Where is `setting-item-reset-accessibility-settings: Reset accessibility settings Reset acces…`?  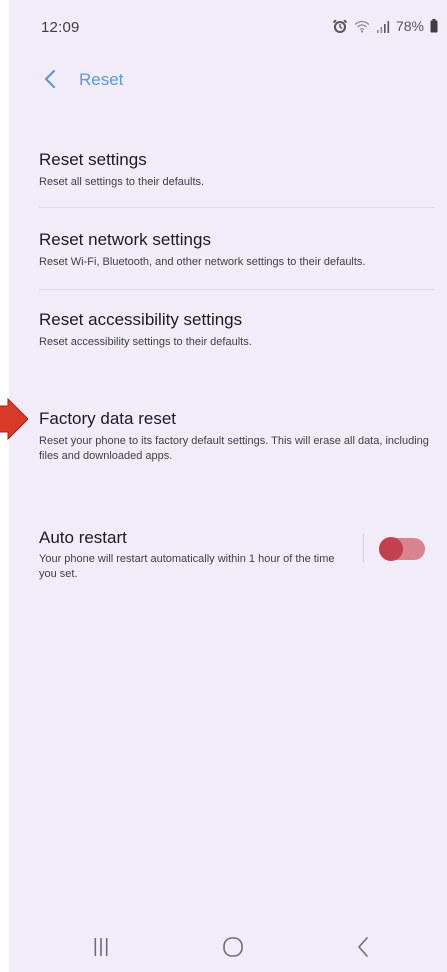
setting-item-reset-accessibility-settings: Reset accessibility settings Reset acces… is located at coordinates (228, 330).